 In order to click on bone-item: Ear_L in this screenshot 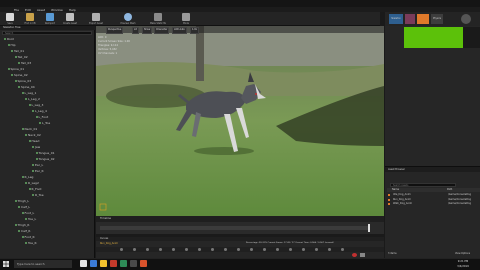, I will do `click(37, 165)`.